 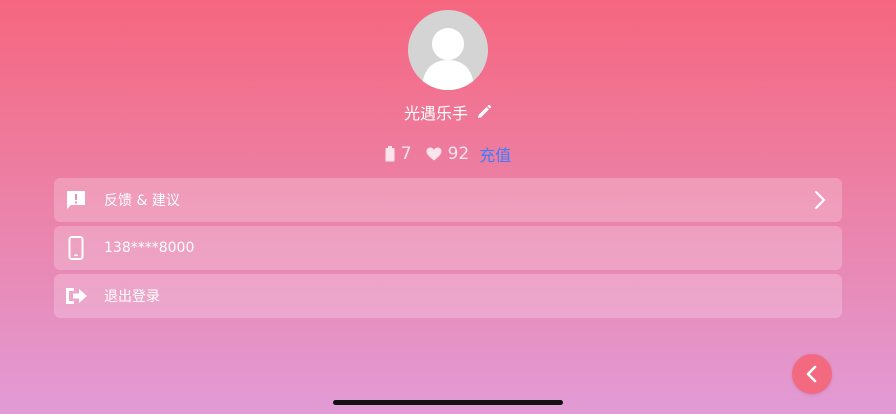 I want to click on heart-stat: 92, so click(x=448, y=154).